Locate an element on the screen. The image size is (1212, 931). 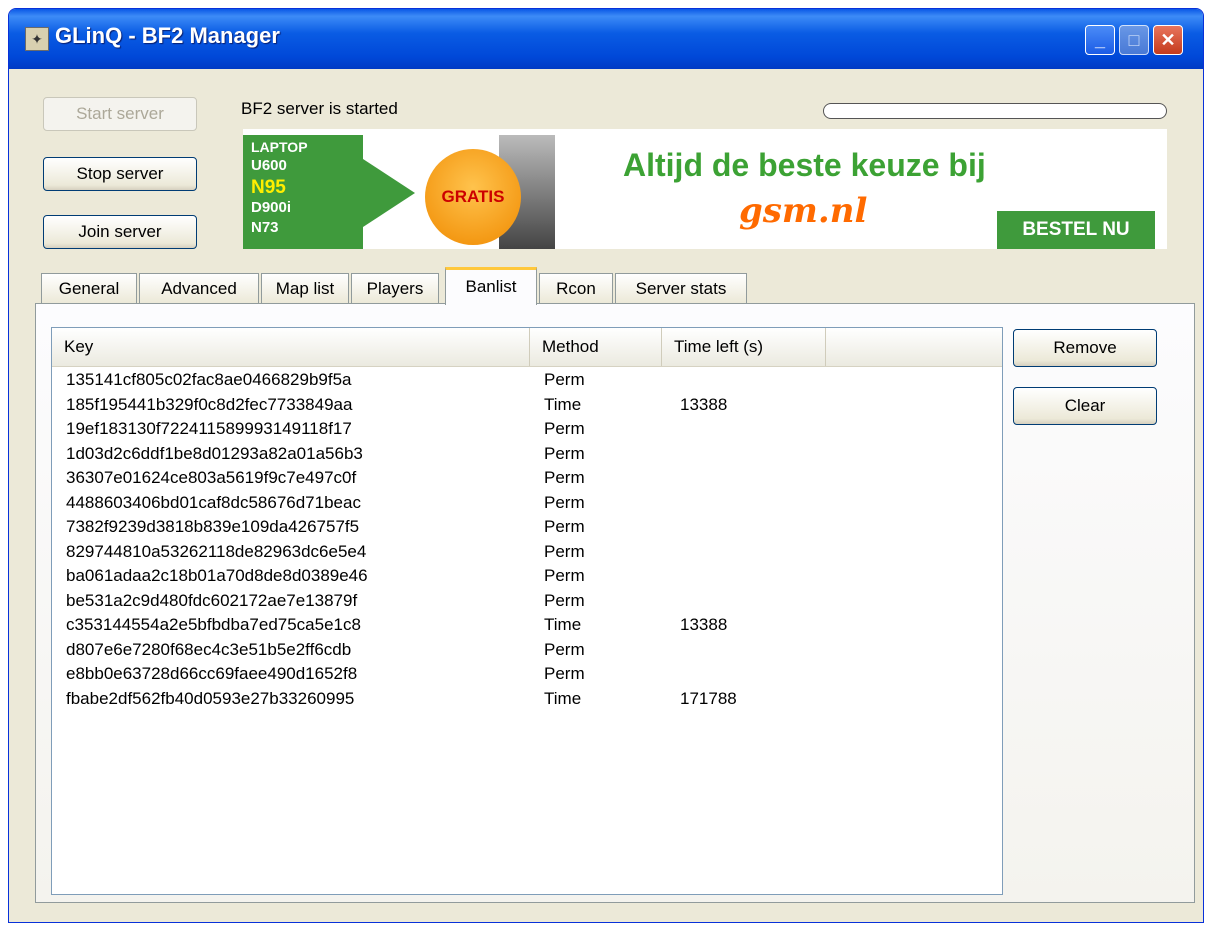
cell-key: d807e6e7280f68ec4c3e51b5e2ff6cdb is located at coordinates (209, 649).